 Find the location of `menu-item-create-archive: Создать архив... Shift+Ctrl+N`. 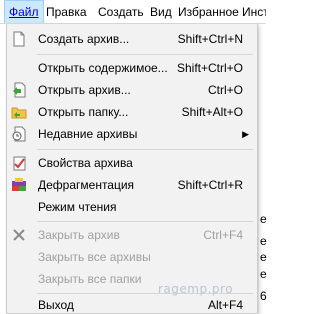

menu-item-create-archive: Создать архив... Shift+Ctrl+N is located at coordinates (132, 39).